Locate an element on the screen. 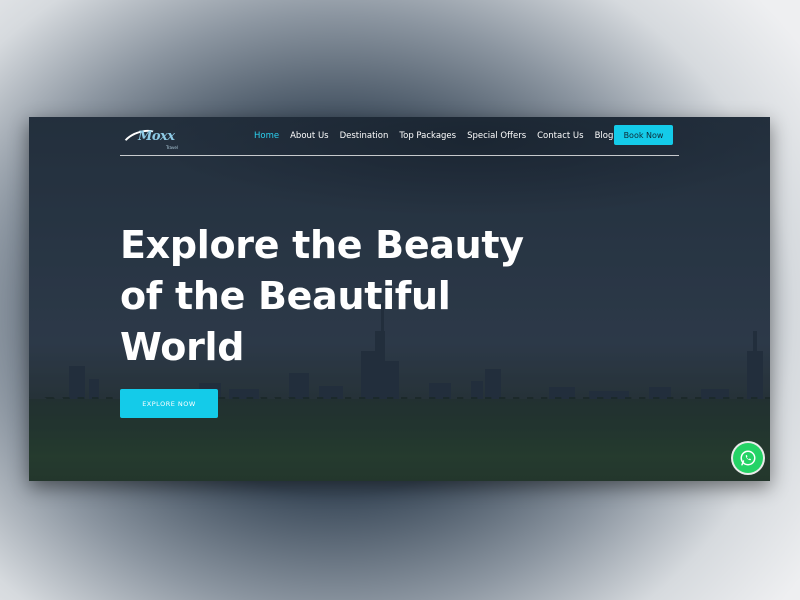 The image size is (800, 600). nav-item-destination: Destination is located at coordinates (364, 136).